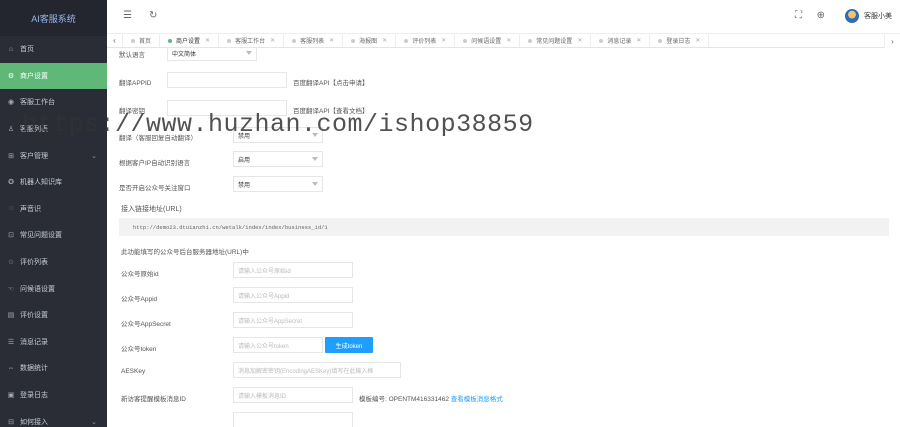  What do you see at coordinates (317, 370) in the screenshot?
I see `aeskey-input: 消息加解密密钥(EncodingAESKey)填写在此输入框` at bounding box center [317, 370].